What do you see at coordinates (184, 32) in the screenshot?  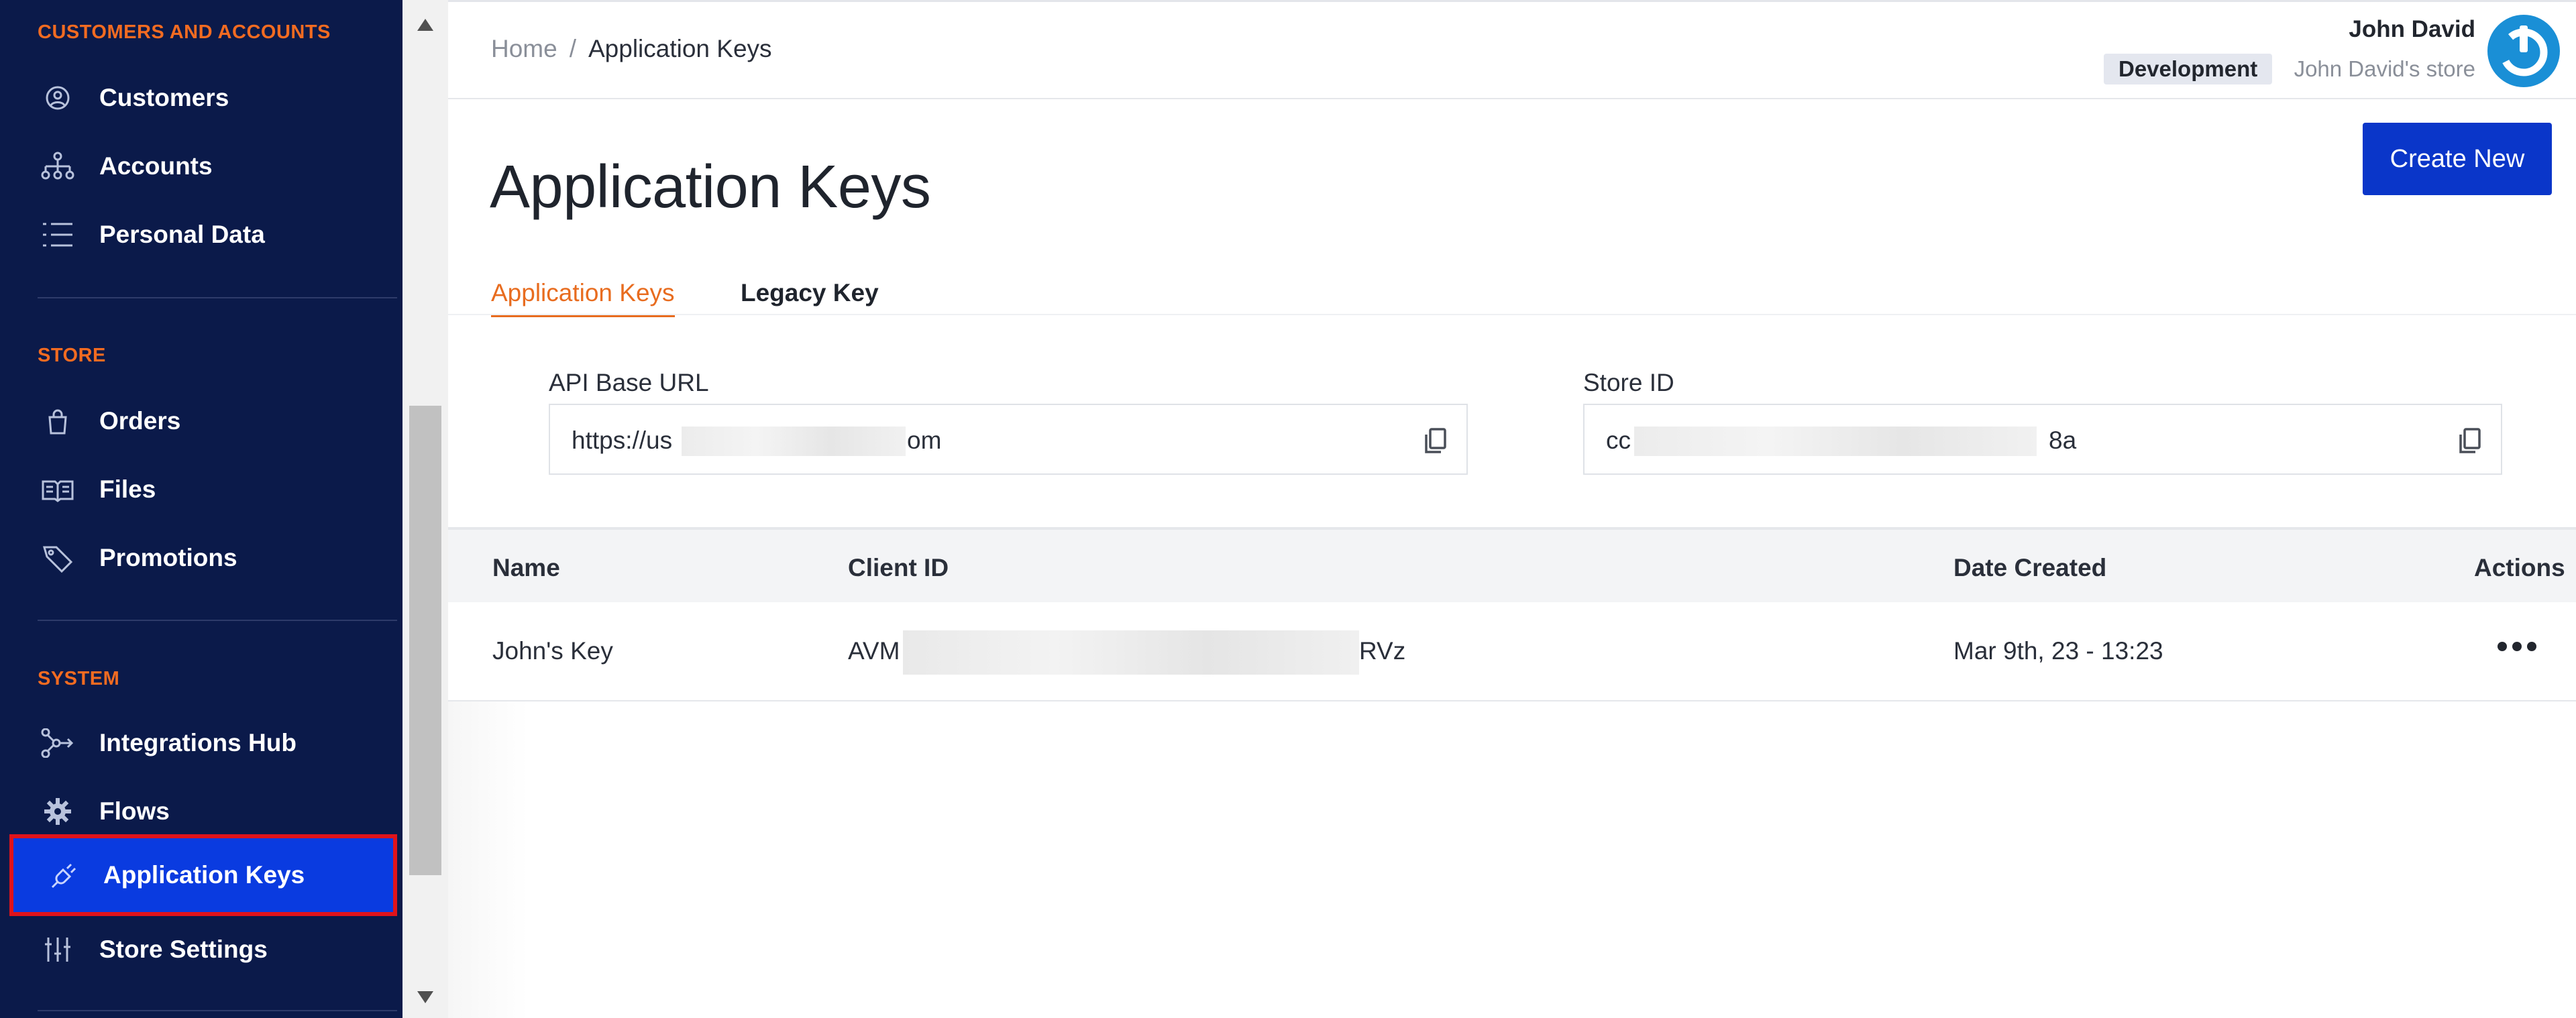 I see `section-label-customers-and-accounts: CUSTOMERS AND ACCOUNTS` at bounding box center [184, 32].